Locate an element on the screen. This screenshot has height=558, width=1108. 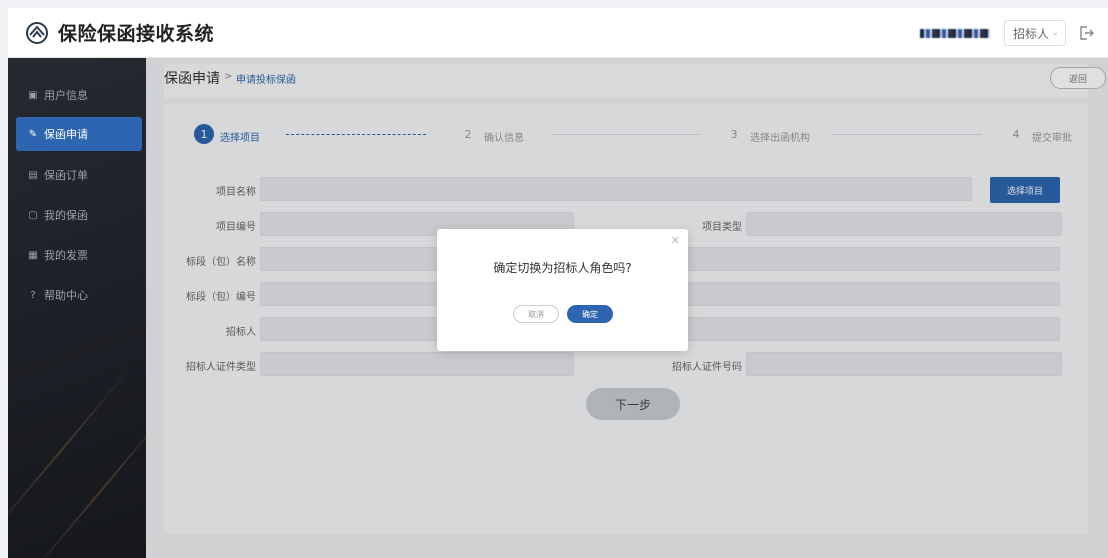
close-icon: ✕ is located at coordinates (675, 240).